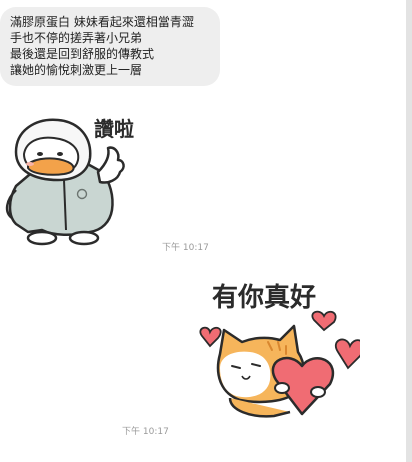 Image resolution: width=412 pixels, height=462 pixels. What do you see at coordinates (76, 70) in the screenshot?
I see `message-line: 讓她的愉悅刺激更上一層` at bounding box center [76, 70].